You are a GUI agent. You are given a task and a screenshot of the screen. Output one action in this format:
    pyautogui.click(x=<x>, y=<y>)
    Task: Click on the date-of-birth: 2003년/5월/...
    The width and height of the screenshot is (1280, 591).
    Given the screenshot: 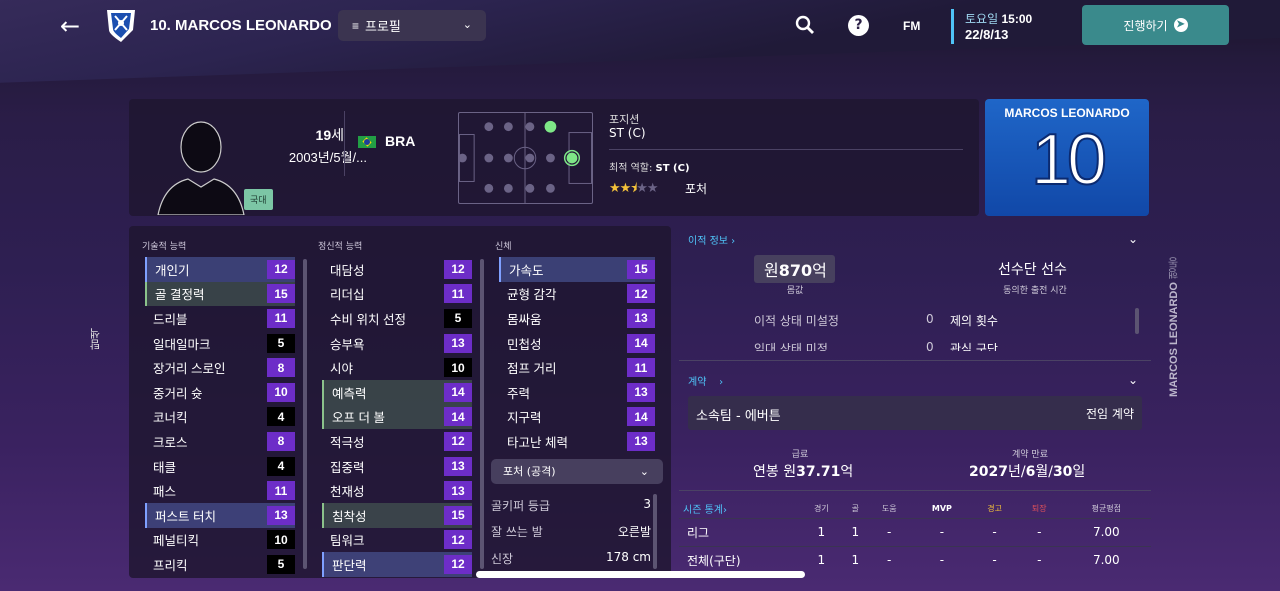 What is the action you would take?
    pyautogui.click(x=327, y=157)
    